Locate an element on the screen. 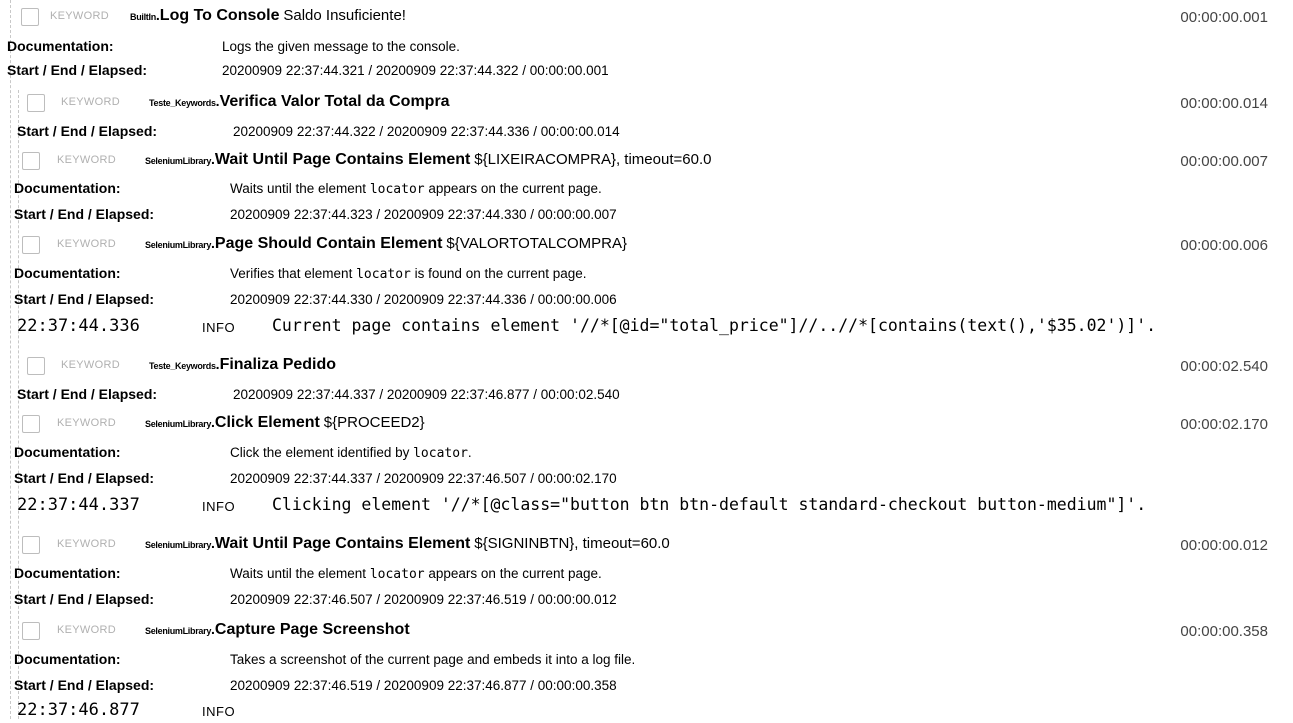 The image size is (1293, 723). keyword-elapsed: 00:00:02.540 is located at coordinates (1224, 366).